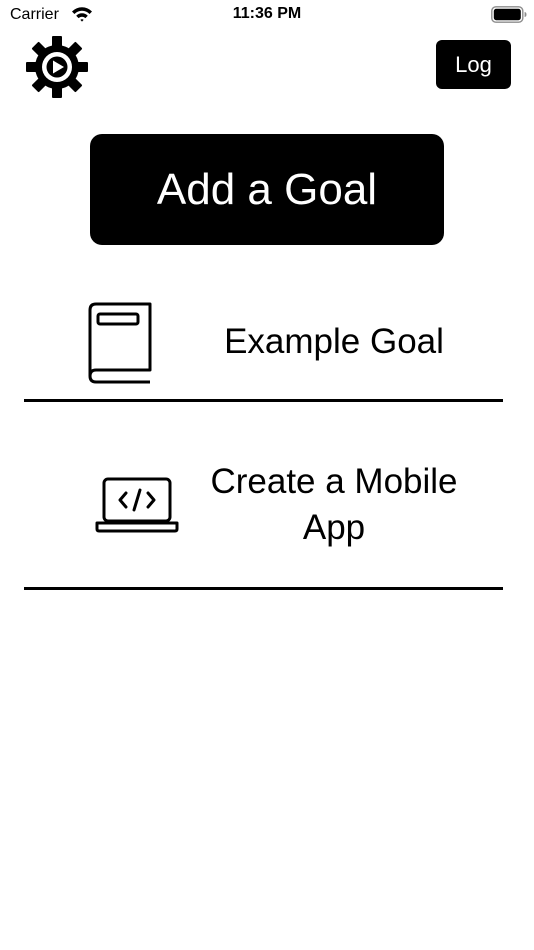 Image resolution: width=534 pixels, height=950 pixels. I want to click on goal-title: Example Goal, so click(334, 341).